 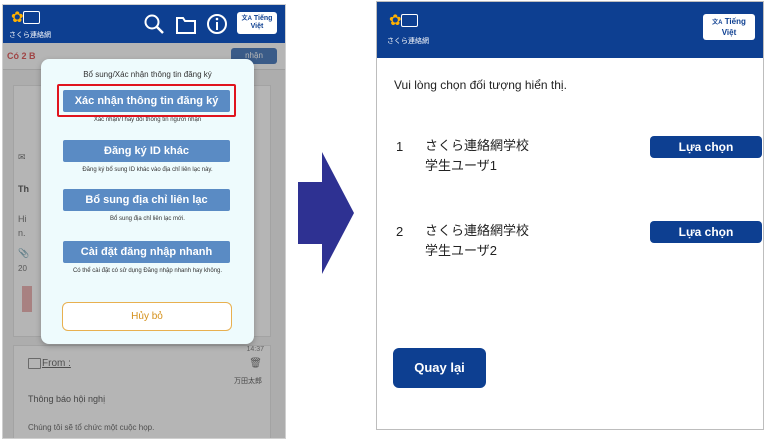 What do you see at coordinates (146, 151) in the screenshot?
I see `register-other-id-button: Đăng ký ID khác` at bounding box center [146, 151].